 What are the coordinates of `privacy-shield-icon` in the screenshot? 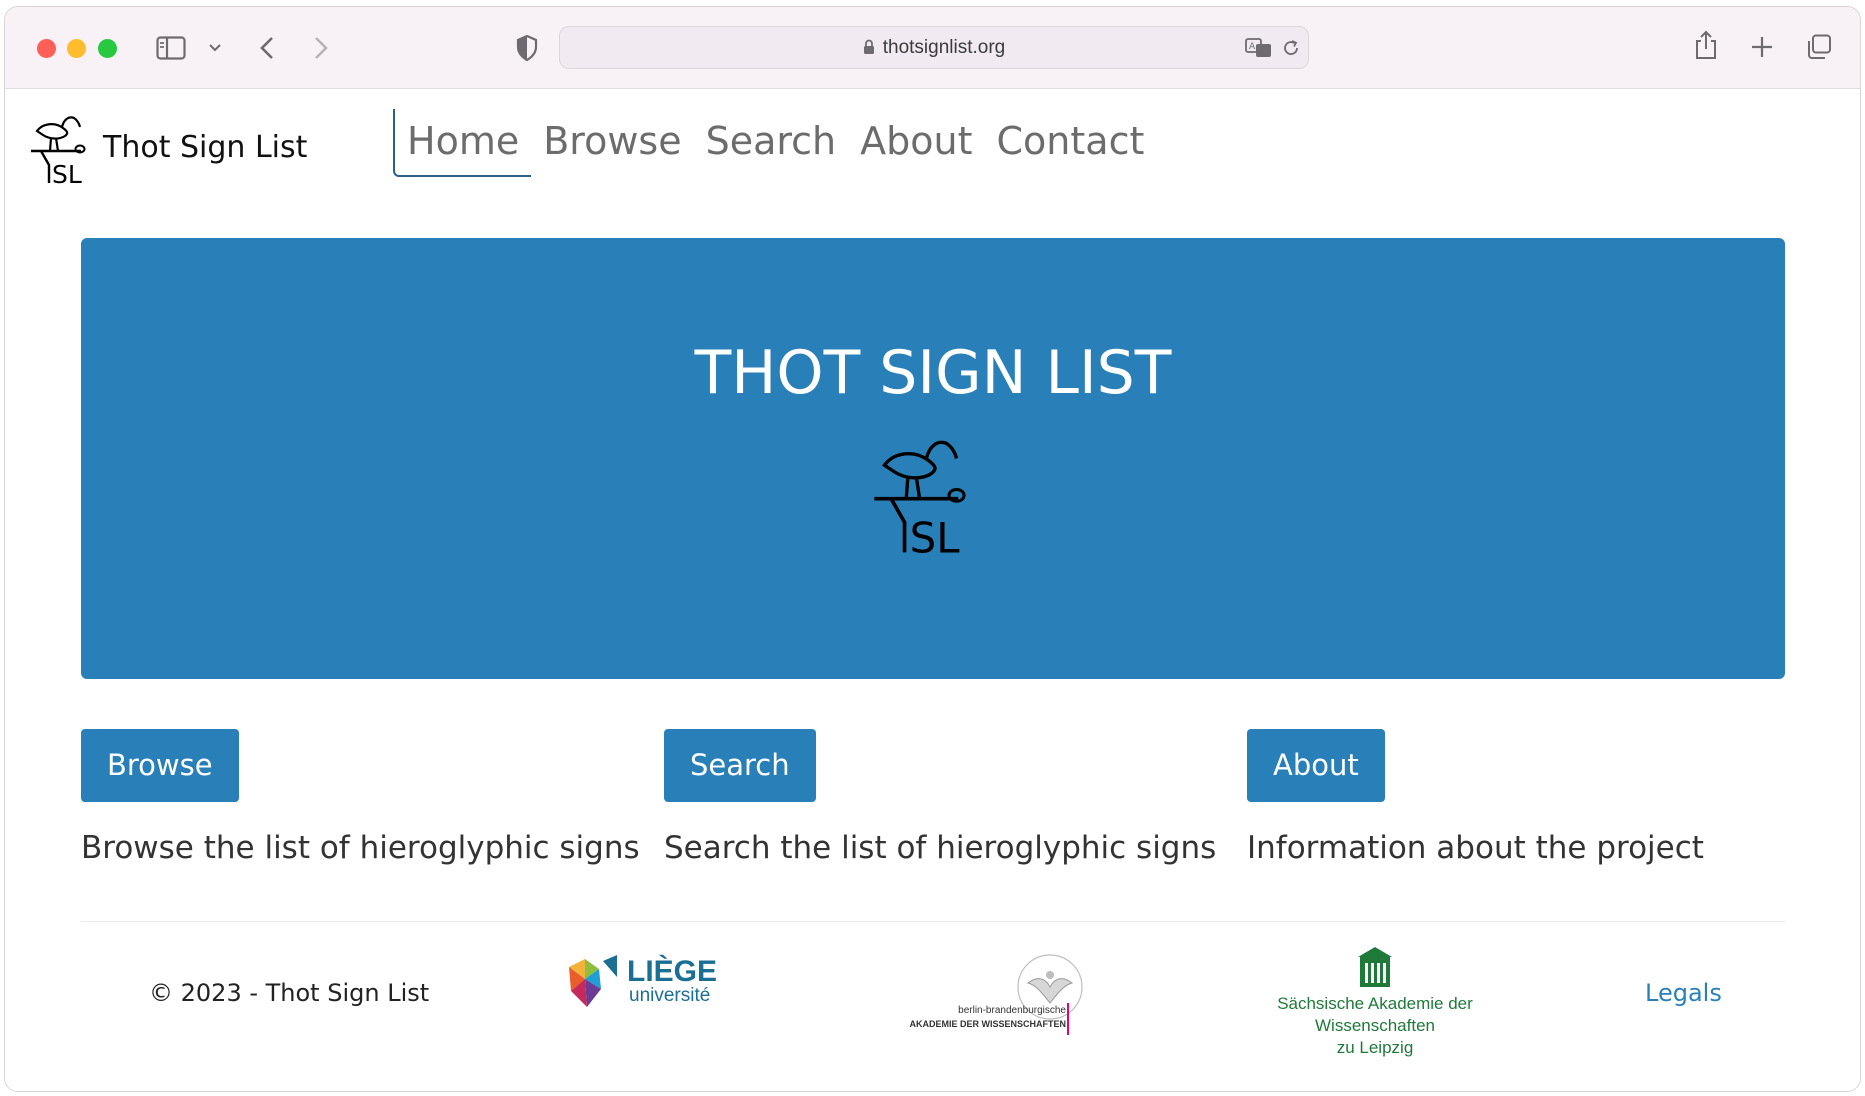 It's located at (527, 48).